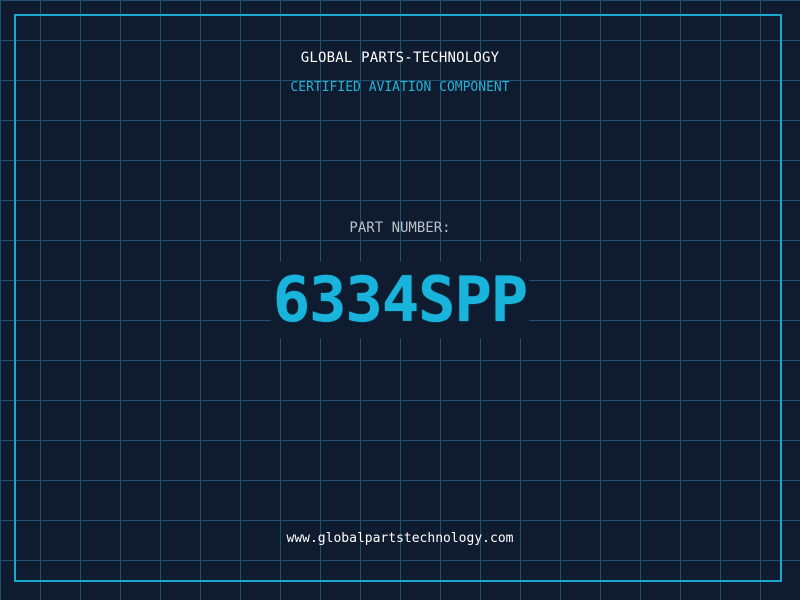 The image size is (800, 600). I want to click on component-subtitle: CERTIFIED AVIATION COMPONENT, so click(400, 87).